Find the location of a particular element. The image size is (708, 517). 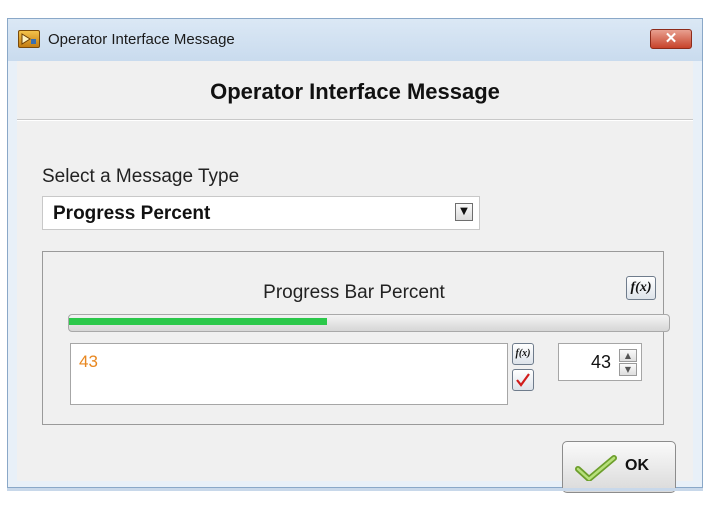

chevron-down-icon: ▼ is located at coordinates (464, 212).